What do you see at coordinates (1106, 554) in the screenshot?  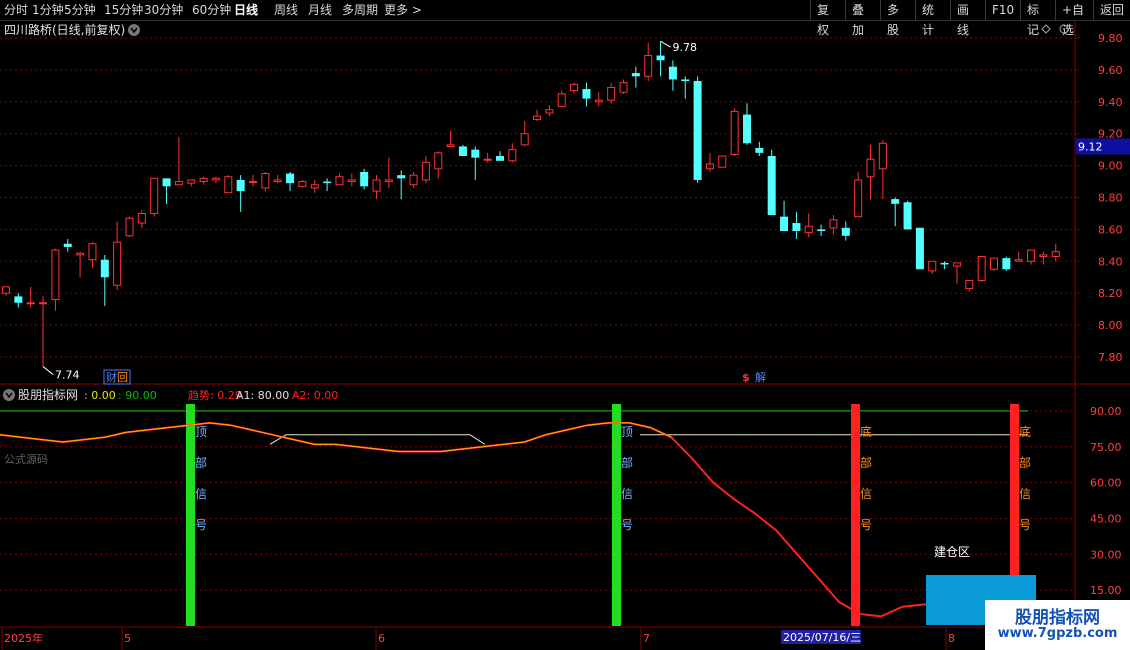 I see `indicator-tick-label: 30.00` at bounding box center [1106, 554].